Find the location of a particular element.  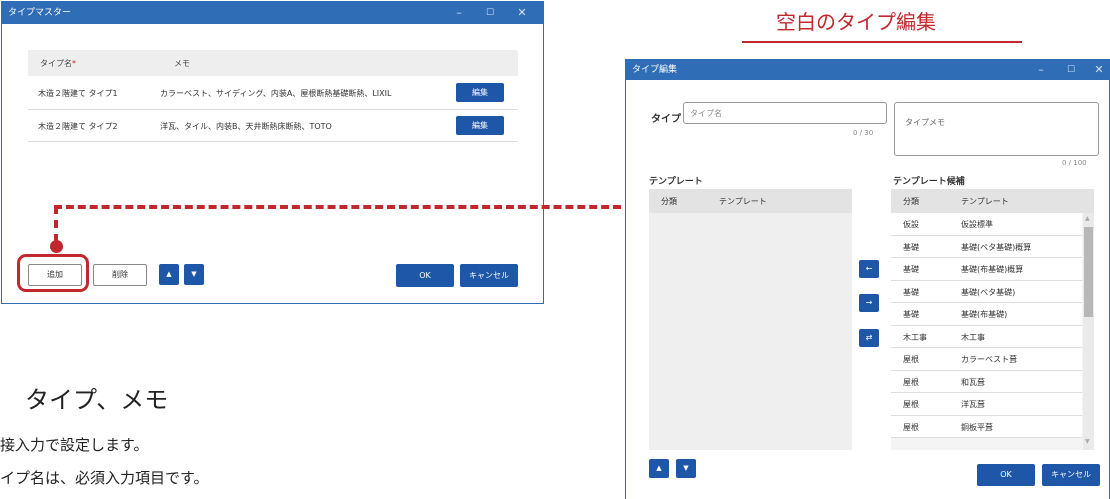

list-item: 基礎 基礎(ベタ基礎) is located at coordinates (986, 291).